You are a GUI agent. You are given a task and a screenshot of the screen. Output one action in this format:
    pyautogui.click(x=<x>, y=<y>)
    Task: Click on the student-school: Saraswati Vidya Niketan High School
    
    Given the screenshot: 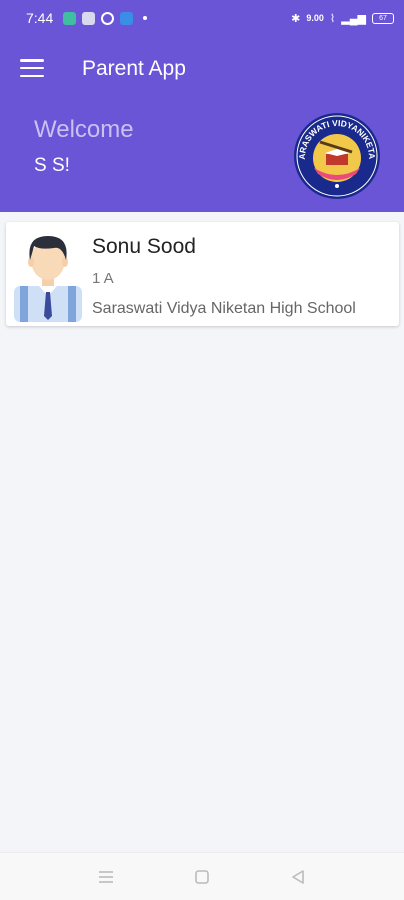 What is the action you would take?
    pyautogui.click(x=224, y=308)
    